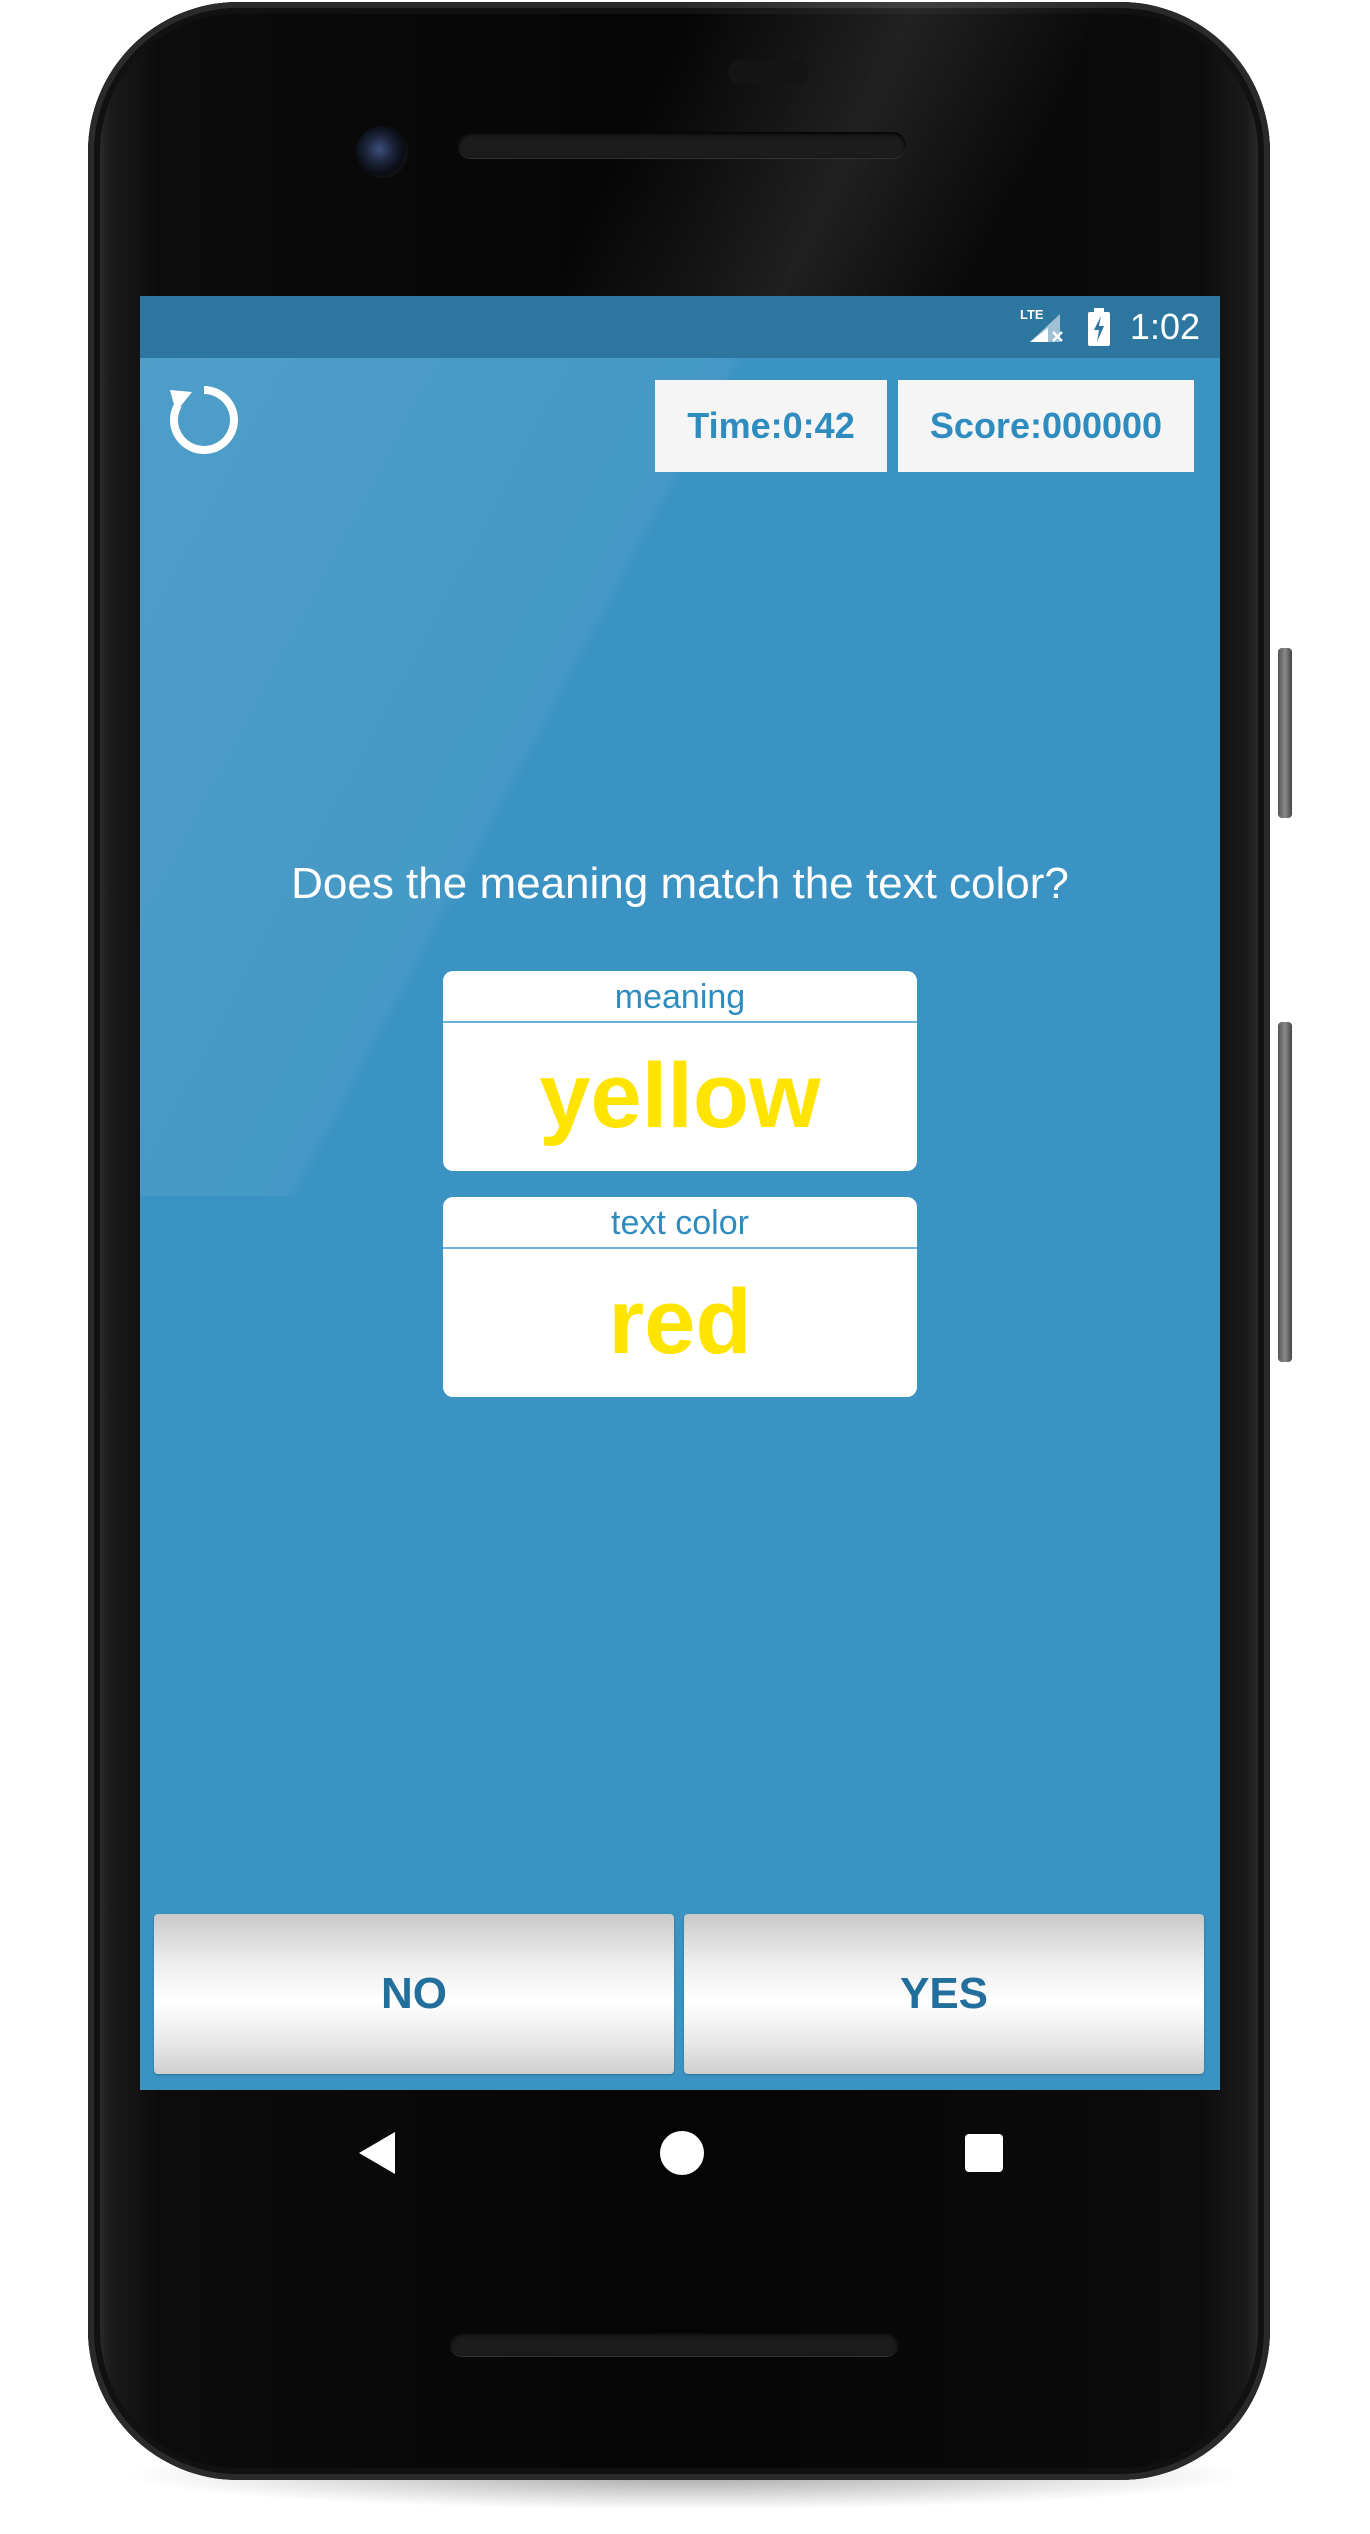 The width and height of the screenshot is (1370, 2534). I want to click on score-label: Score:, so click(985, 425).